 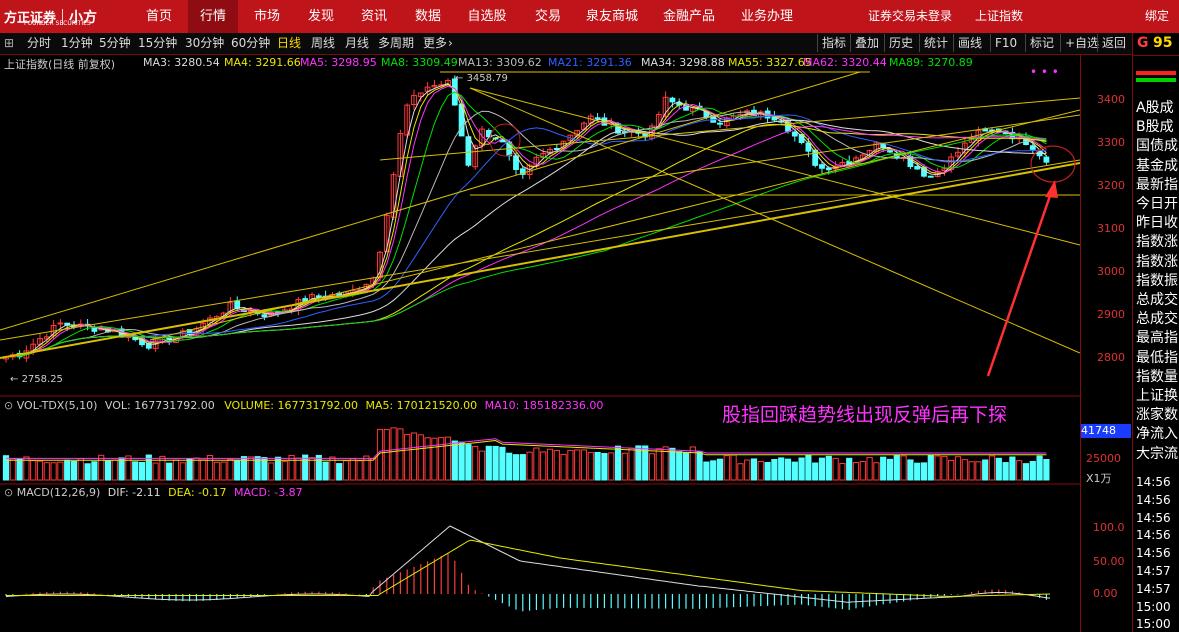 What do you see at coordinates (1156, 73) in the screenshot?
I see `red-bar` at bounding box center [1156, 73].